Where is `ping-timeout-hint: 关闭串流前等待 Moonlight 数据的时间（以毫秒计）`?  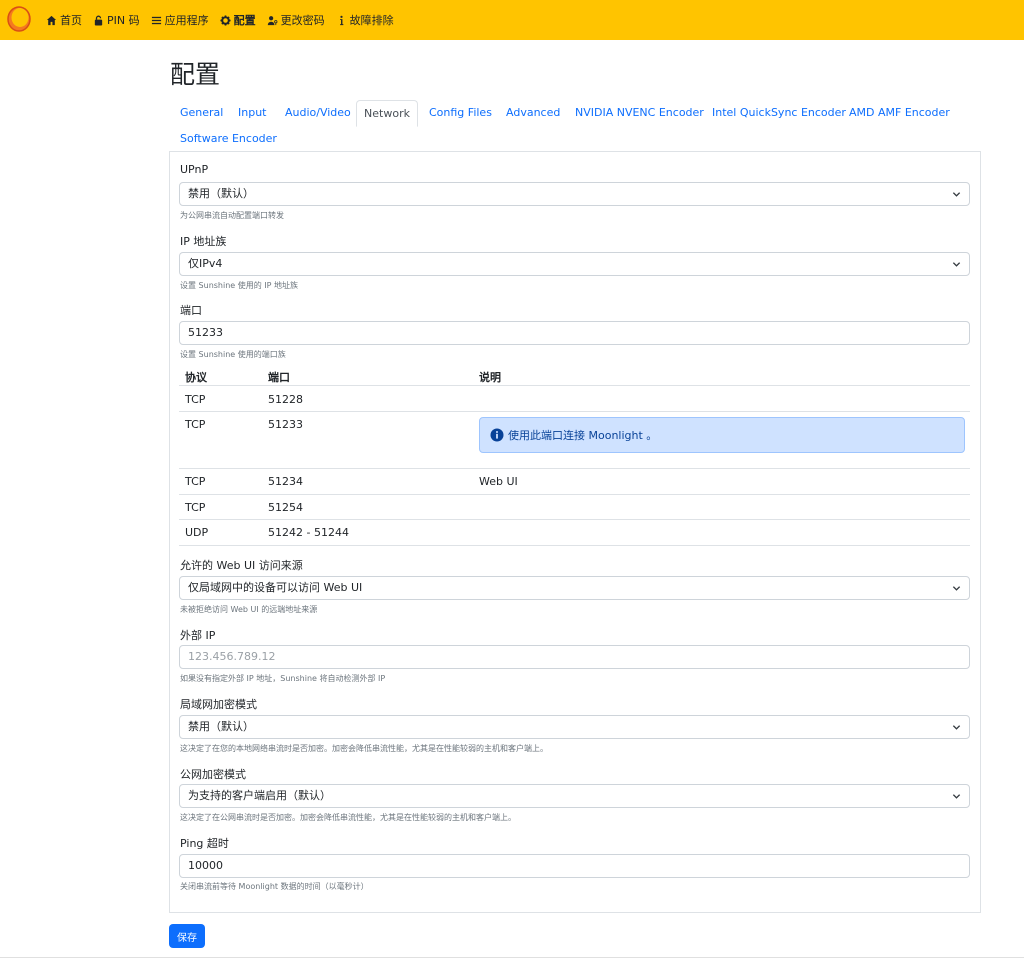
ping-timeout-hint: 关闭串流前等待 Moonlight 数据的时间（以毫秒计） is located at coordinates (274, 886).